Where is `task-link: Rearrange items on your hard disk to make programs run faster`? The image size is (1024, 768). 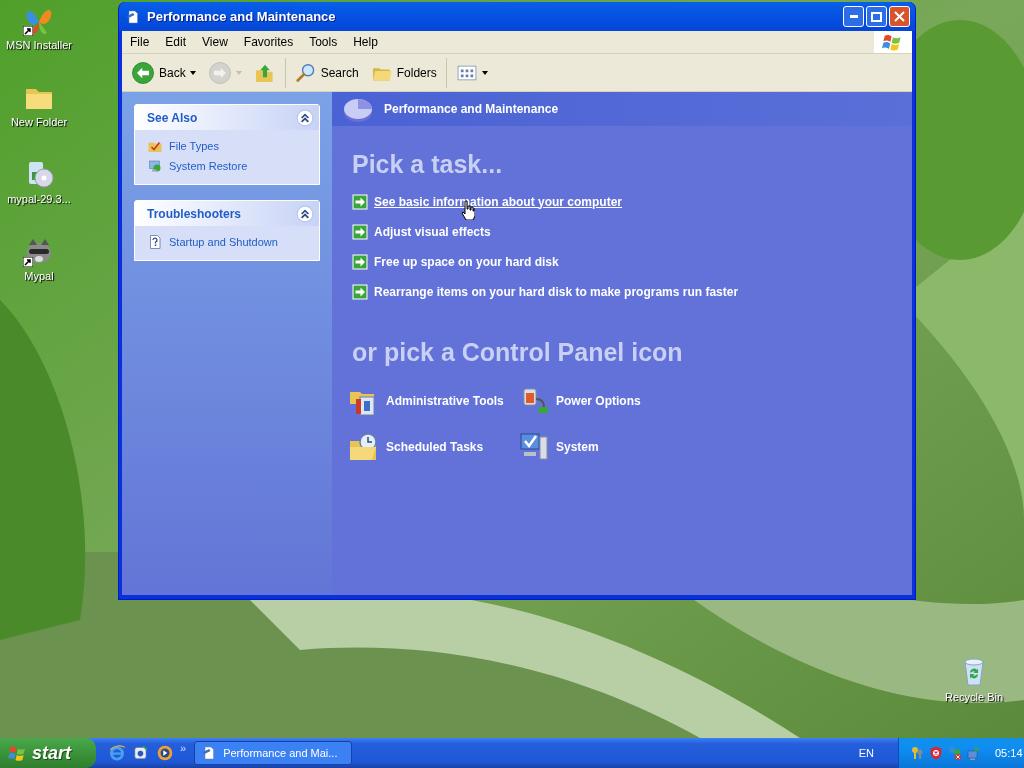 task-link: Rearrange items on your hard disk to make programs run faster is located at coordinates (556, 291).